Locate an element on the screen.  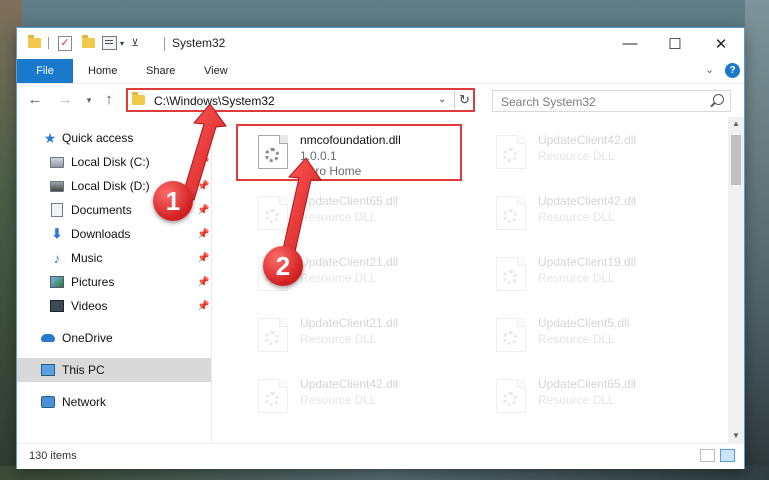
step-1-marker: 1 is located at coordinates (173, 201).